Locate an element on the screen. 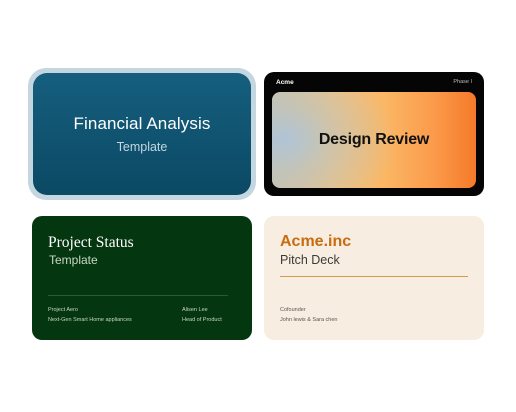 This screenshot has width=516, height=412. founder-names: John lewis & Sara chen is located at coordinates (309, 320).